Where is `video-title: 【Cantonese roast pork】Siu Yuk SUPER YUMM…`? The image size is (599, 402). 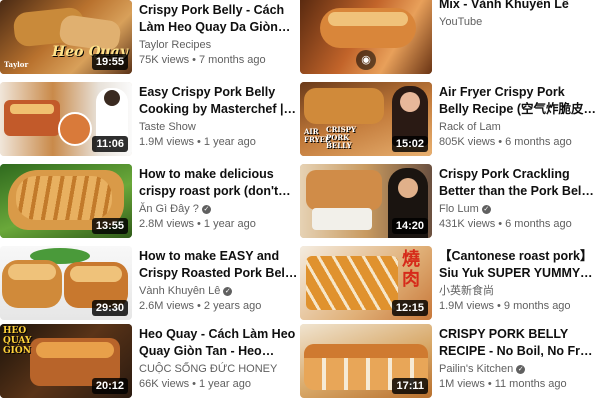 video-title: 【Cantonese roast pork】Siu Yuk SUPER YUMM… is located at coordinates (518, 265).